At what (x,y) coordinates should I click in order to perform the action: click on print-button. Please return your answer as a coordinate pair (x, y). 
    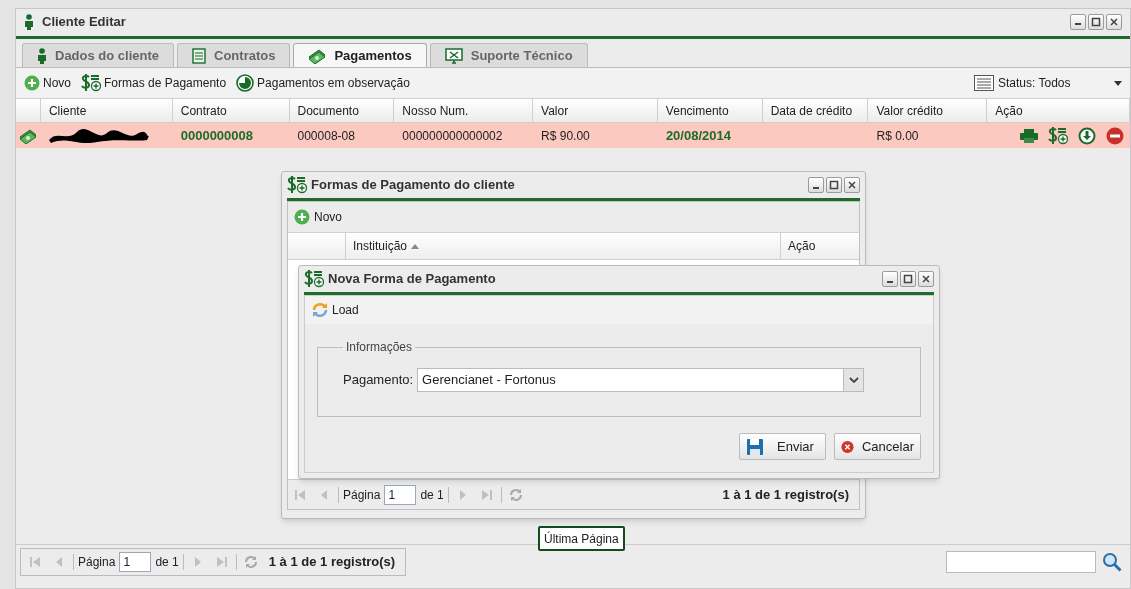
    Looking at the image, I should click on (1029, 135).